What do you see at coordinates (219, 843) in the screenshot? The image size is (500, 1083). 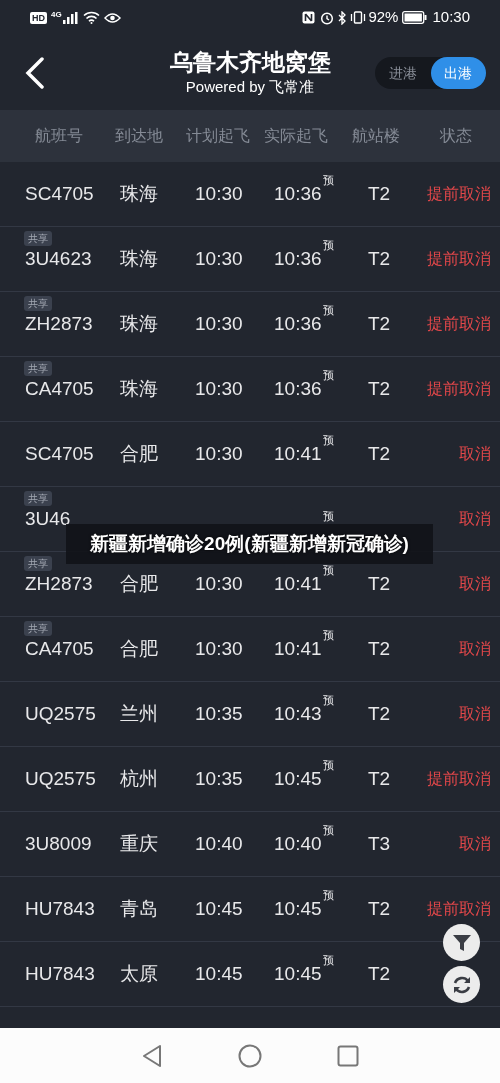 I see `planned-time: 10:40` at bounding box center [219, 843].